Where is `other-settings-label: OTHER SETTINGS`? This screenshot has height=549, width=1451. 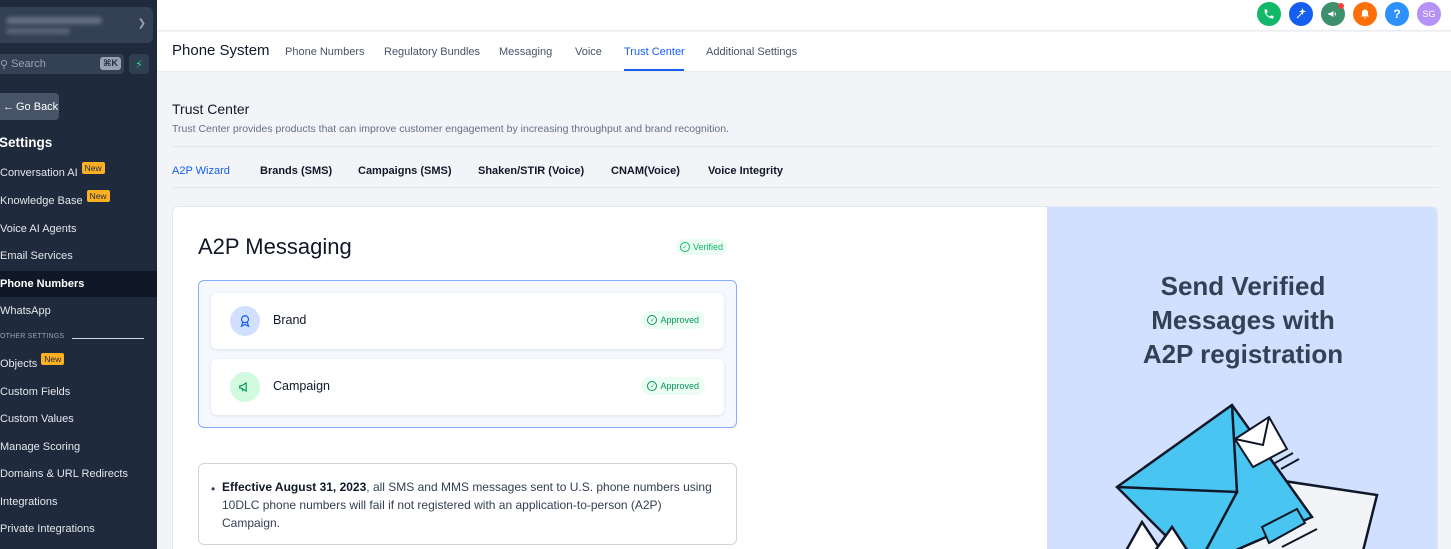
other-settings-label: OTHER SETTINGS is located at coordinates (32, 336).